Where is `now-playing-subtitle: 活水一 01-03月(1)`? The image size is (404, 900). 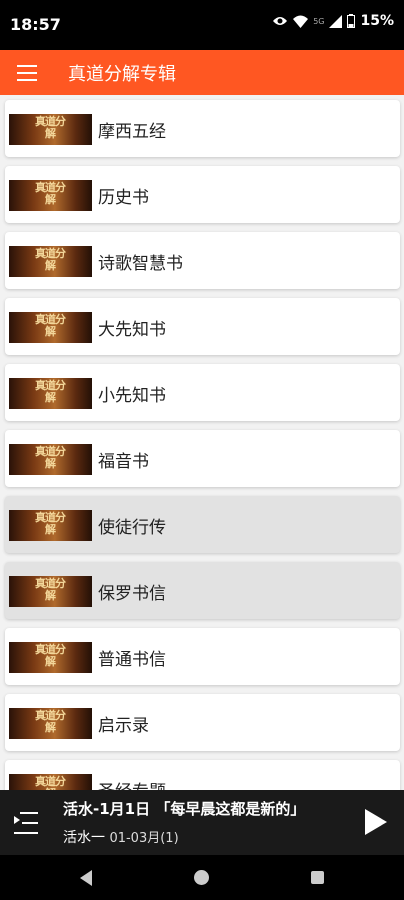 now-playing-subtitle: 活水一 01-03月(1) is located at coordinates (121, 837).